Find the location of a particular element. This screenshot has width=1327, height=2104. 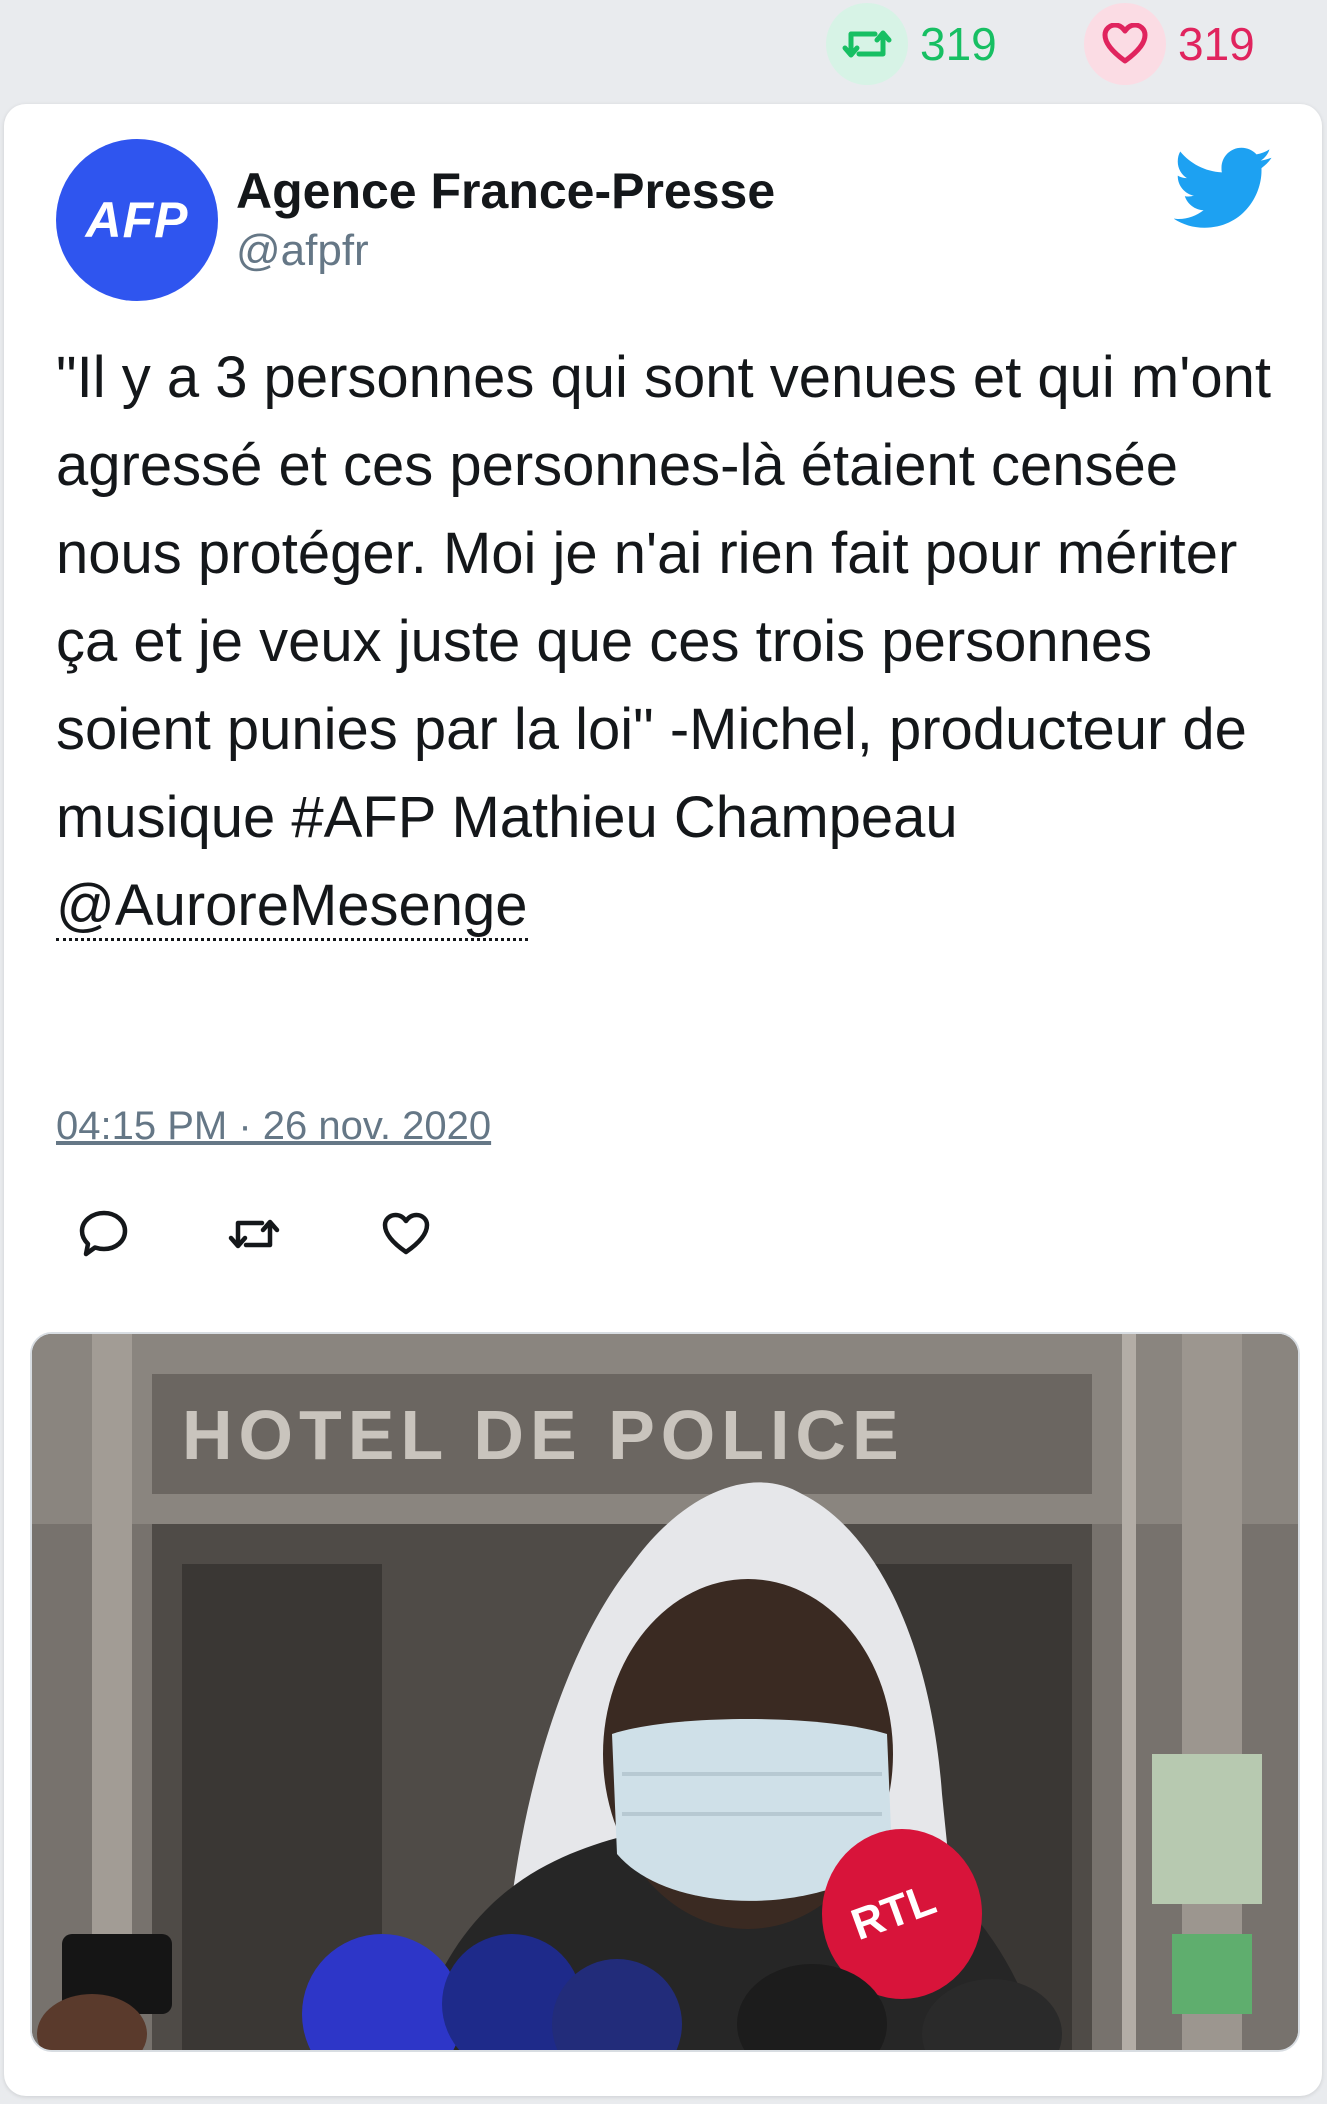

tweet-timestamp: 04:15 PM · 26 nov. 2020 is located at coordinates (273, 1126).